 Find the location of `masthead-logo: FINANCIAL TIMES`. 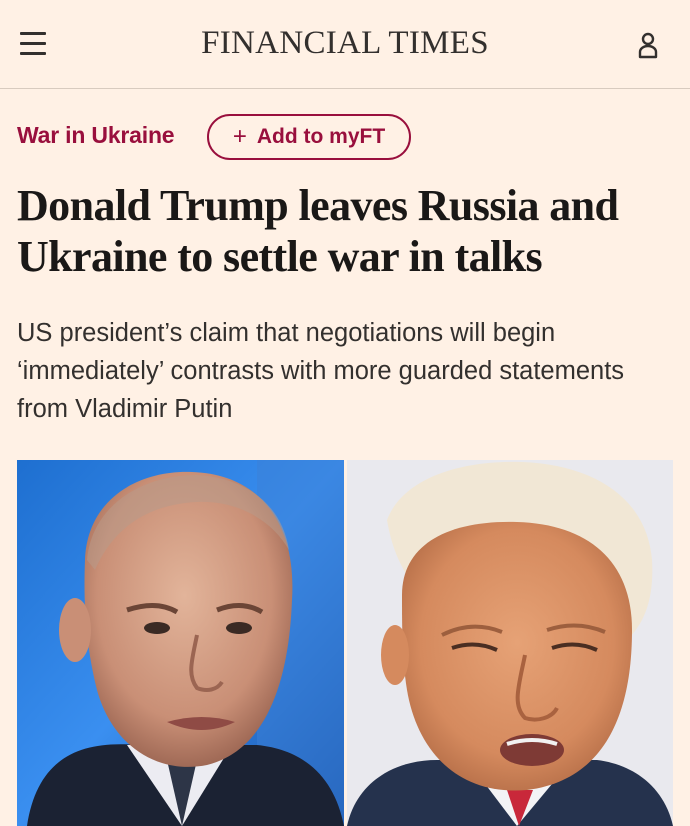

masthead-logo: FINANCIAL TIMES is located at coordinates (345, 43).